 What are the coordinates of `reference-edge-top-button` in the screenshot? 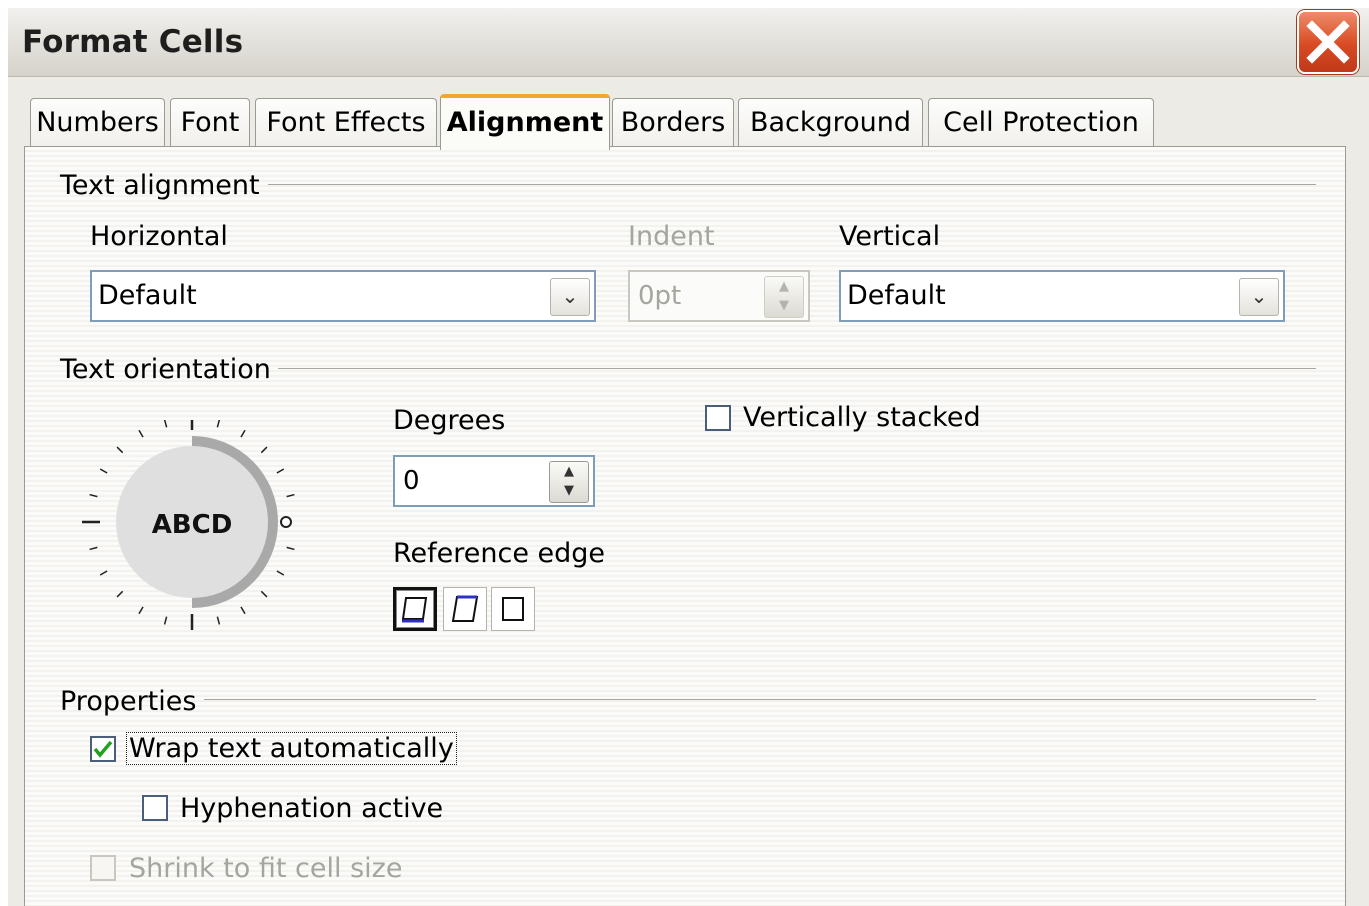 It's located at (465, 609).